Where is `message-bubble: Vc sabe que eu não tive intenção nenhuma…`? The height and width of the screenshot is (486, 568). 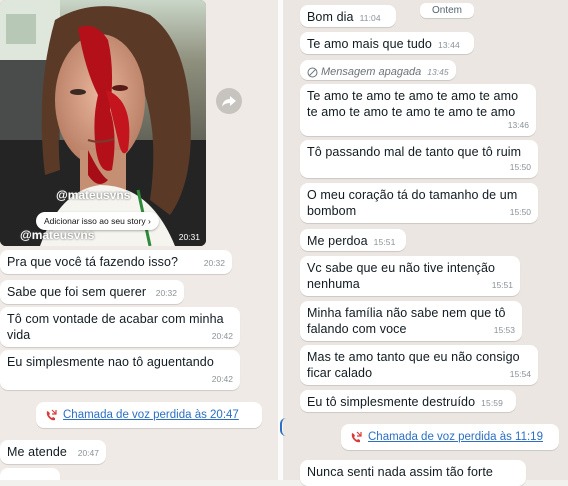
message-bubble: Vc sabe que eu não tive intenção nenhuma… is located at coordinates (410, 276).